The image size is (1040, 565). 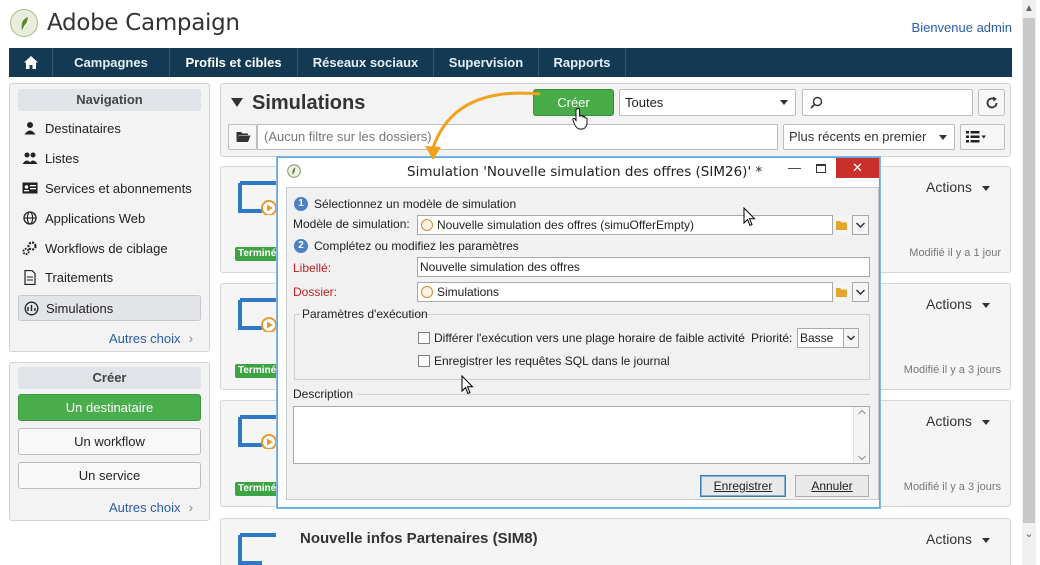 I want to click on sidebar-item-label: Services et abonnements, so click(x=118, y=188).